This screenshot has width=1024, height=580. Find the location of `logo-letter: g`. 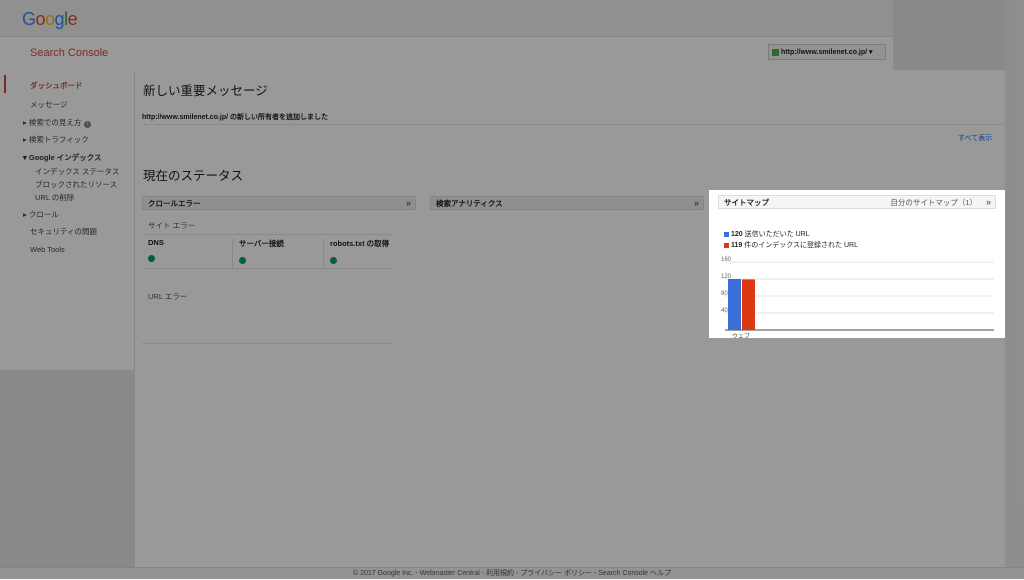

logo-letter: g is located at coordinates (59, 19).